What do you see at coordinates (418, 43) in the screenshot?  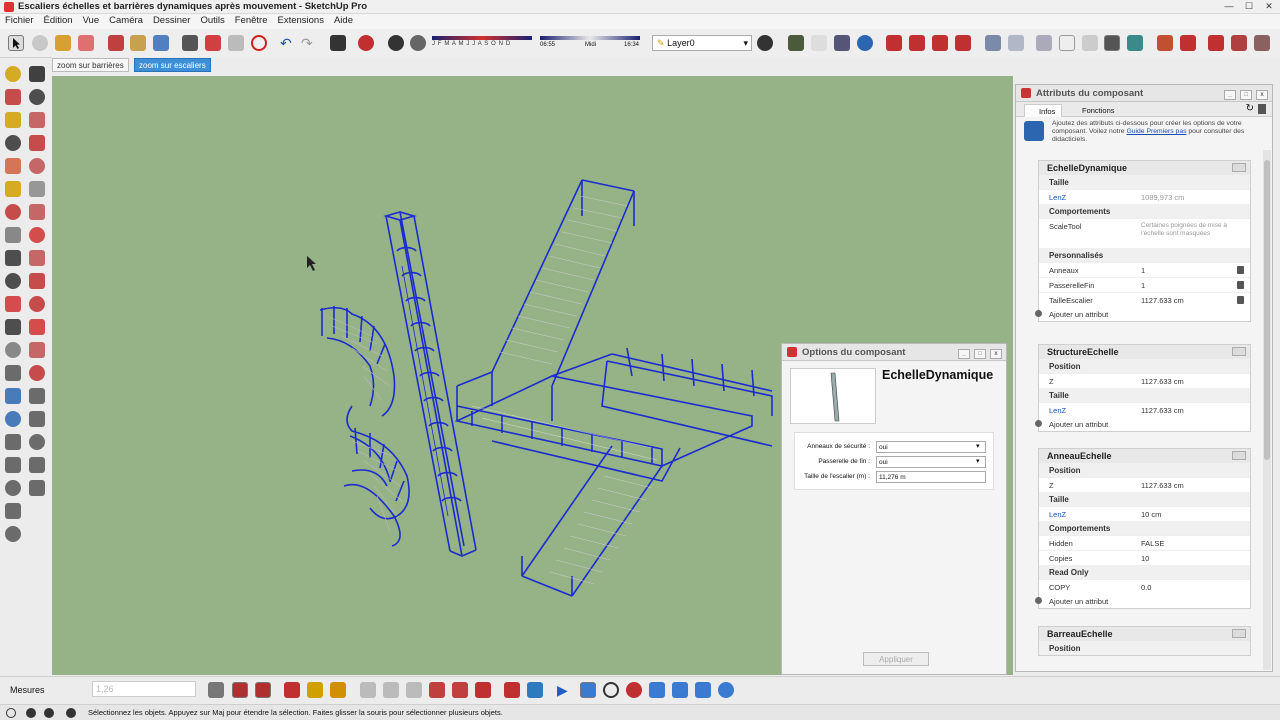 I see `fog-icon` at bounding box center [418, 43].